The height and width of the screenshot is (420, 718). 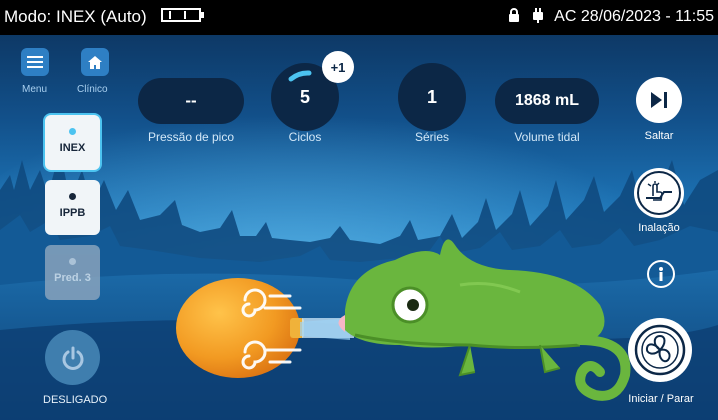 What do you see at coordinates (547, 101) in the screenshot?
I see `tidal-volume-value: 1868 mL` at bounding box center [547, 101].